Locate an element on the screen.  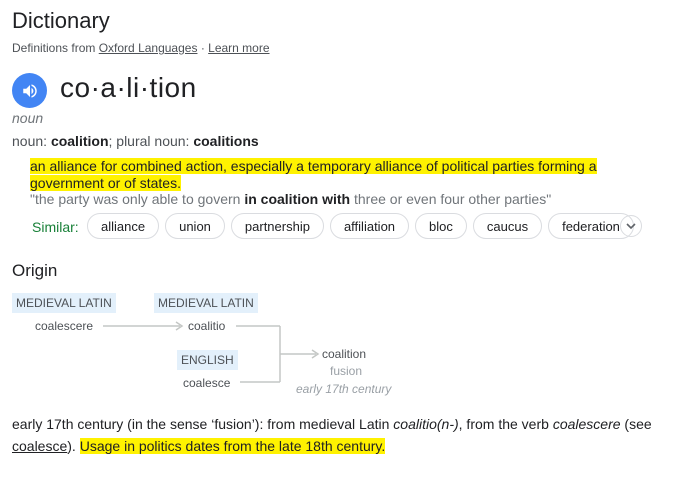
word-forms: noun: coalition; plural noun: coalitions is located at coordinates (135, 141).